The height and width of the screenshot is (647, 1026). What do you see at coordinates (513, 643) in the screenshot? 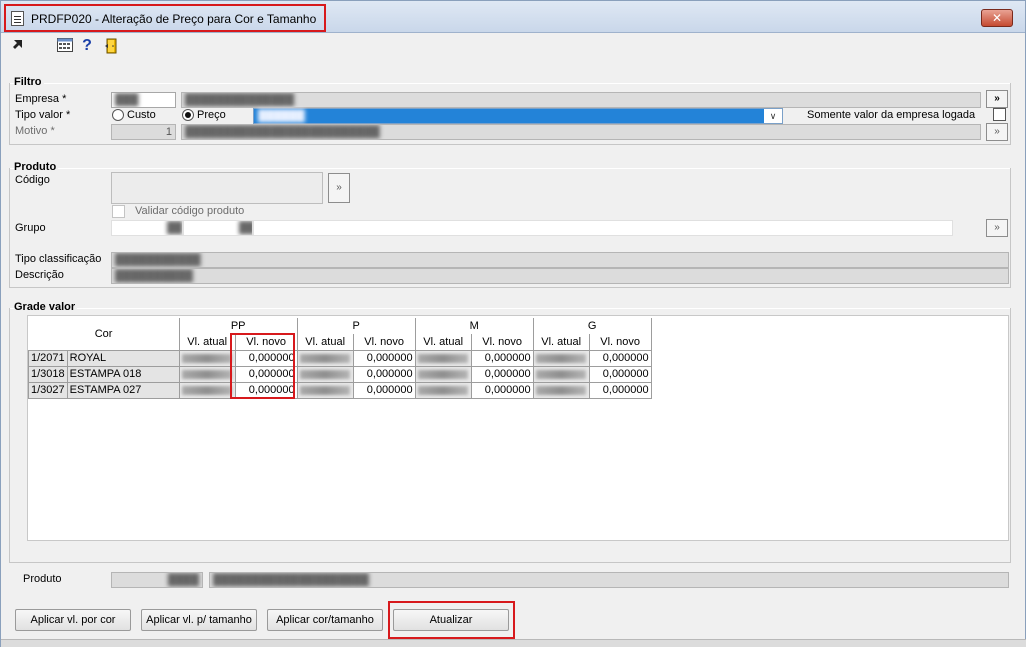
I see `status-bar` at bounding box center [513, 643].